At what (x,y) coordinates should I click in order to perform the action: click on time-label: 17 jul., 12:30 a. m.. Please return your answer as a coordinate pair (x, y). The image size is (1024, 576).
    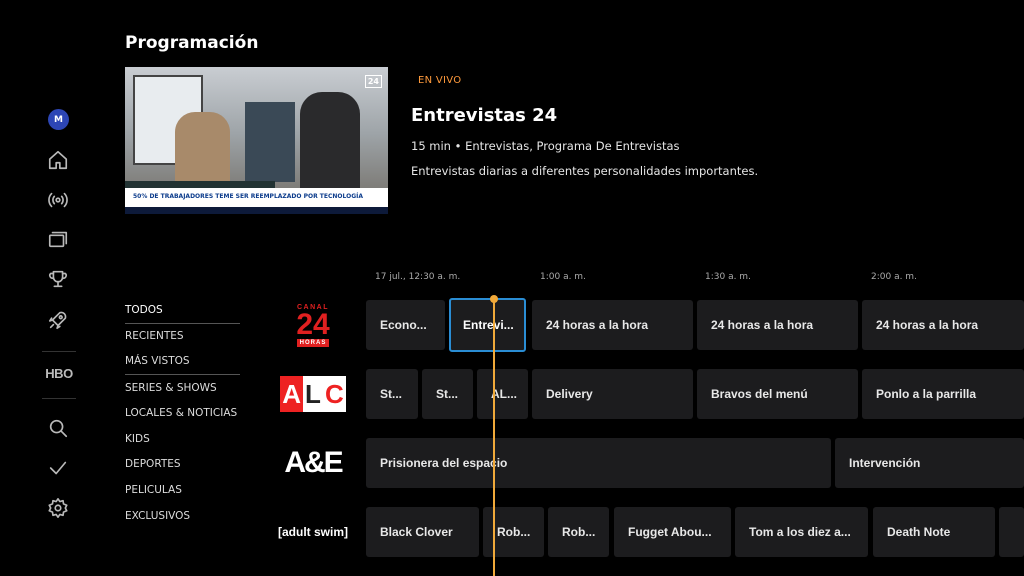
    Looking at the image, I should click on (418, 277).